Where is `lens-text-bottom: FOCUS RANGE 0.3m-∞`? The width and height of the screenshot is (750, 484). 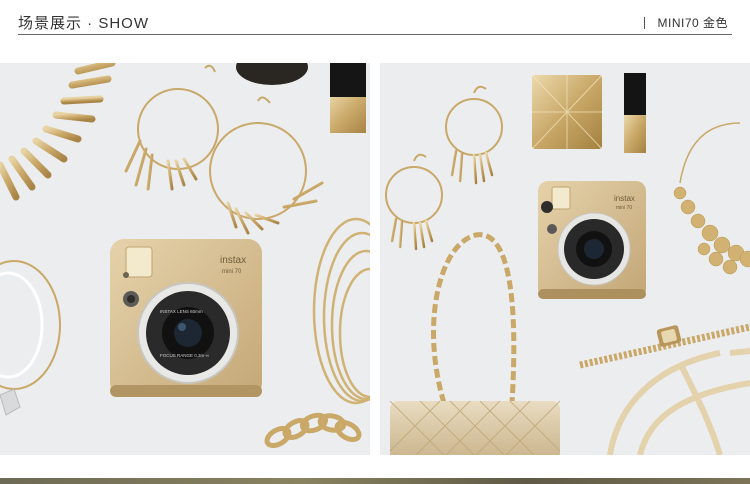 lens-text-bottom: FOCUS RANGE 0.3m-∞ is located at coordinates (184, 355).